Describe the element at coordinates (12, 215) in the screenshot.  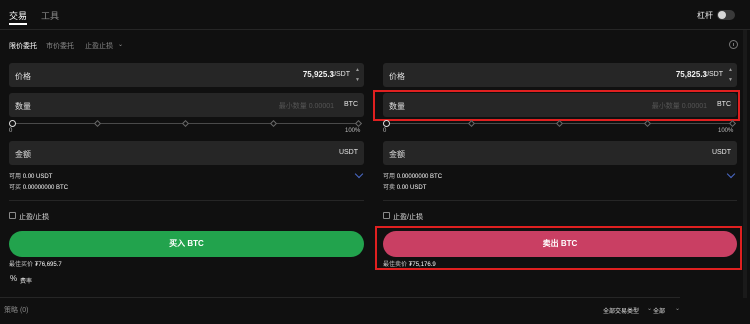
I see `buy-tpsl-checkbox` at that location.